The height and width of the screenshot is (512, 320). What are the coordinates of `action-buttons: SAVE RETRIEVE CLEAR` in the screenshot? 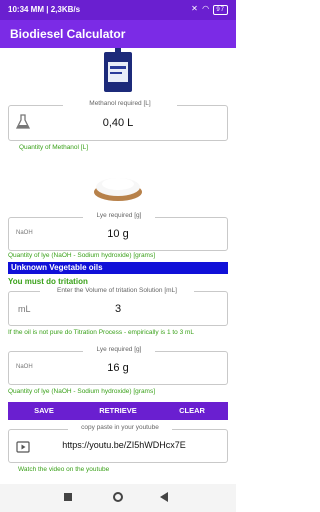 It's located at (118, 411).